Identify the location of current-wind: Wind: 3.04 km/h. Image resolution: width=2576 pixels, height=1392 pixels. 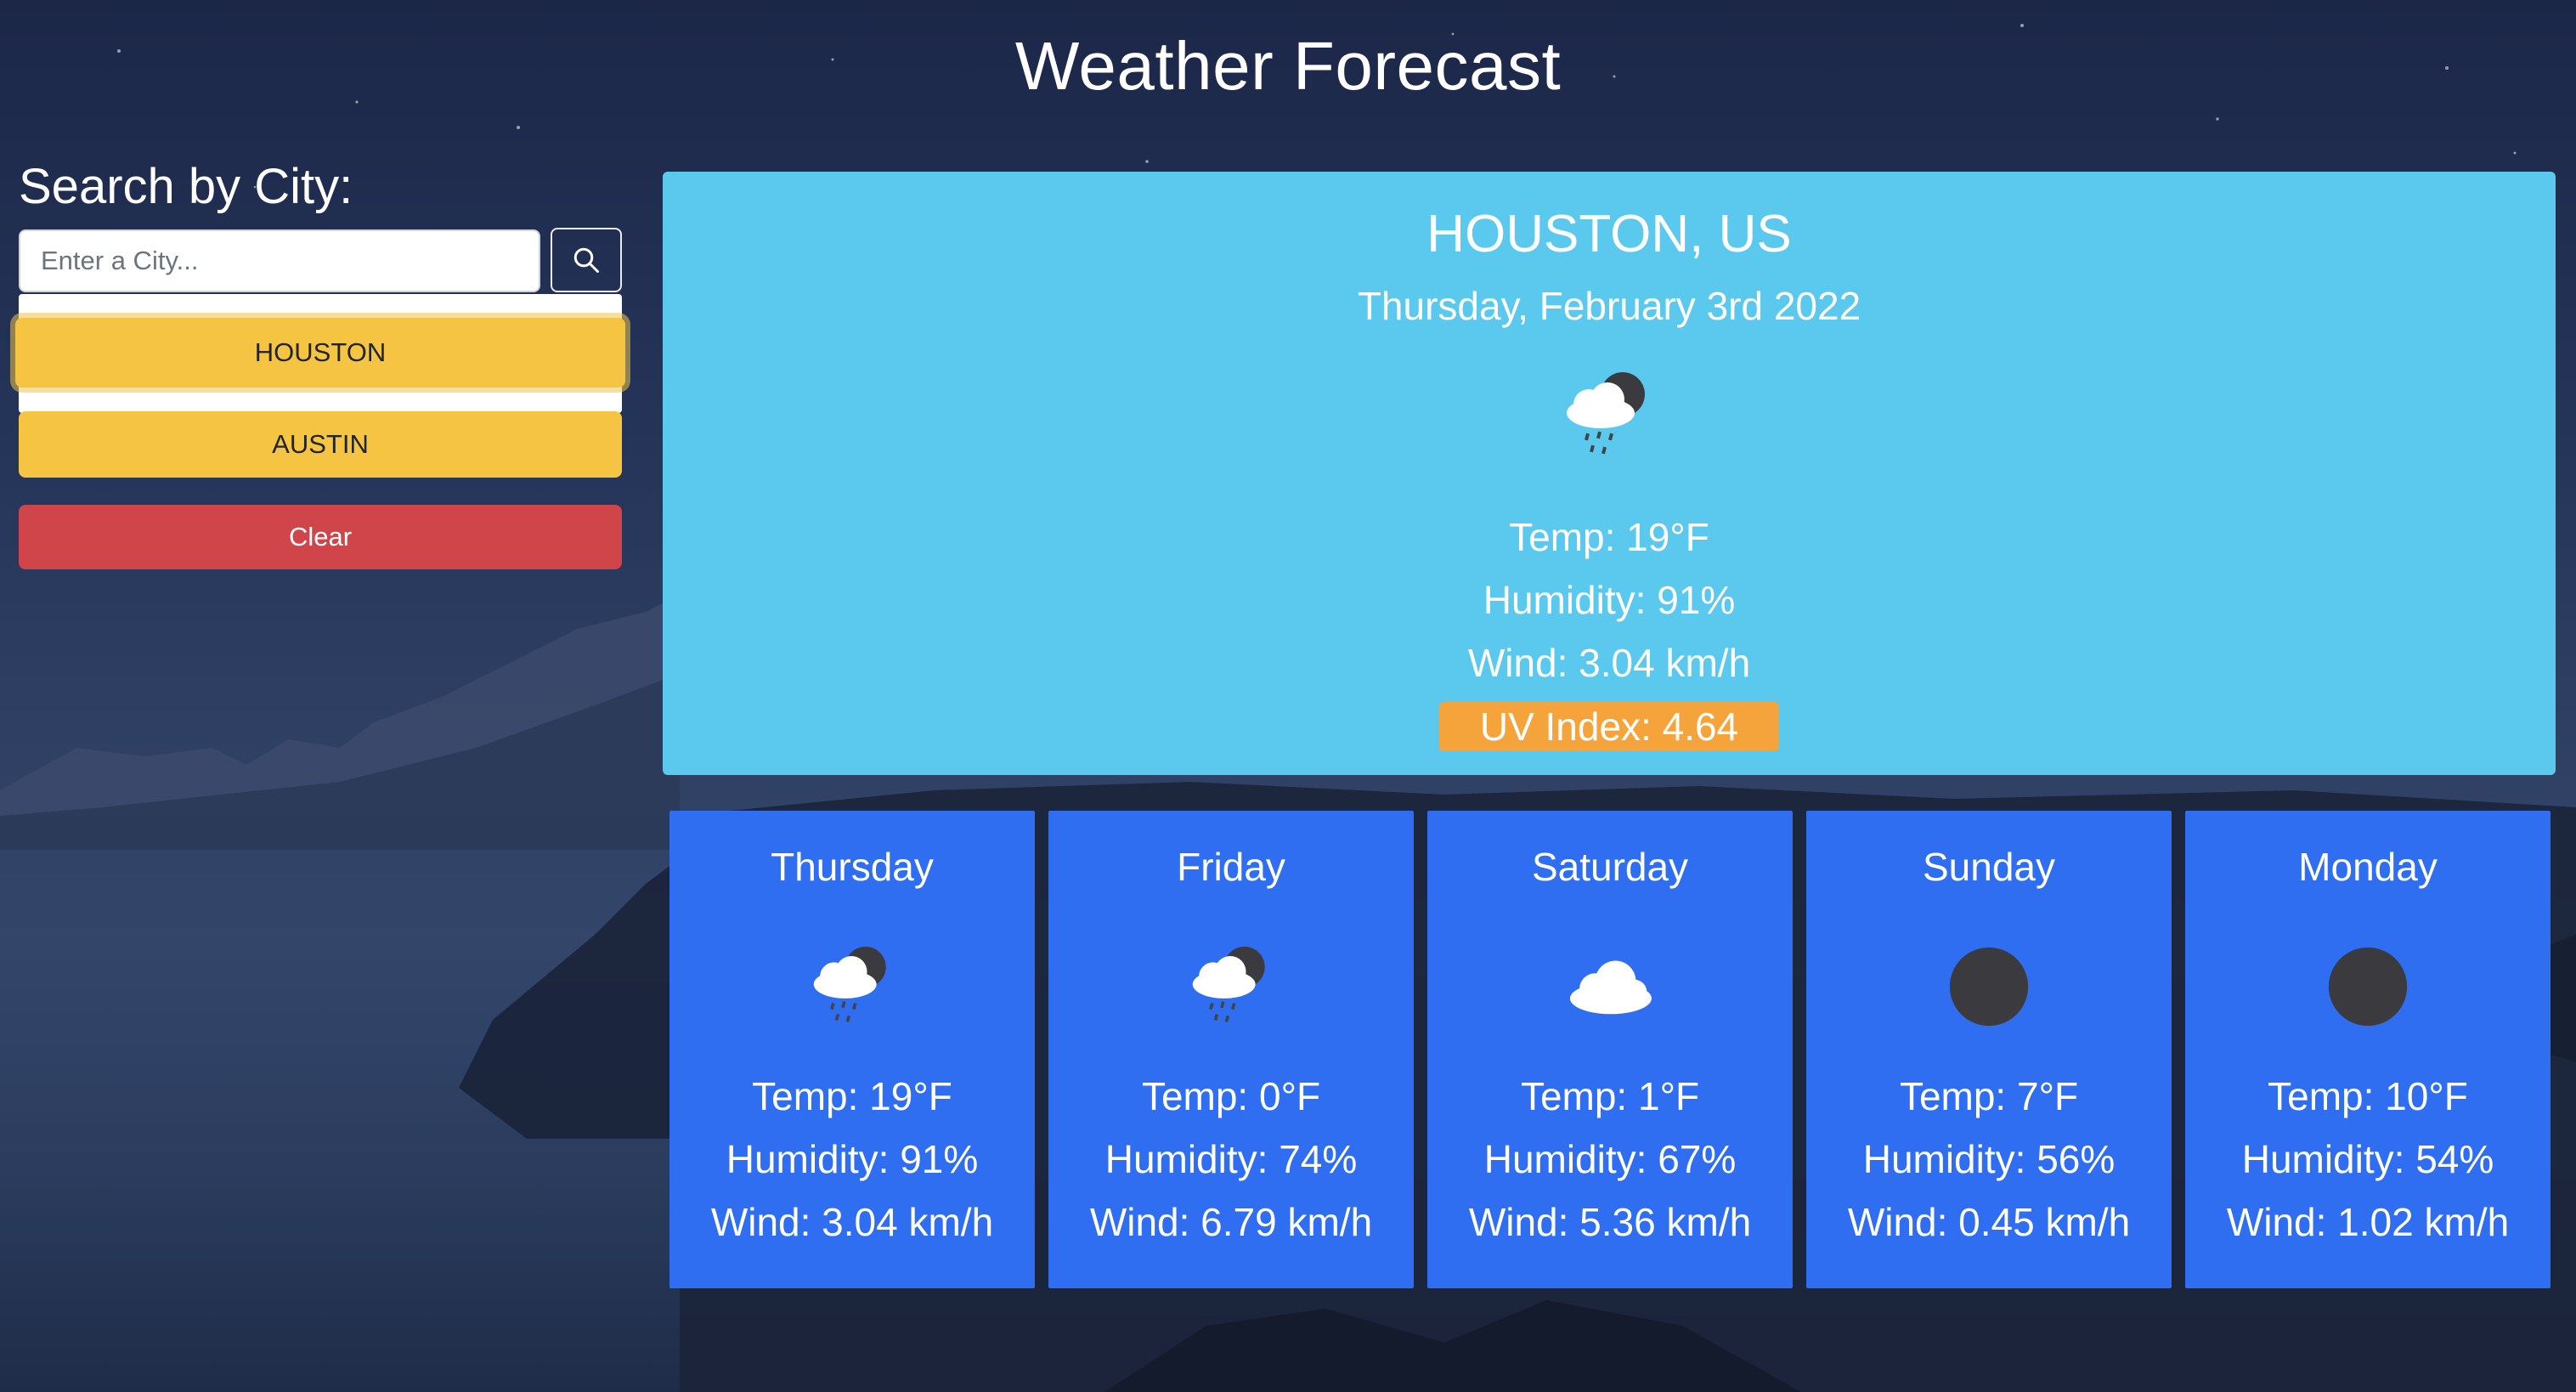
(1609, 663).